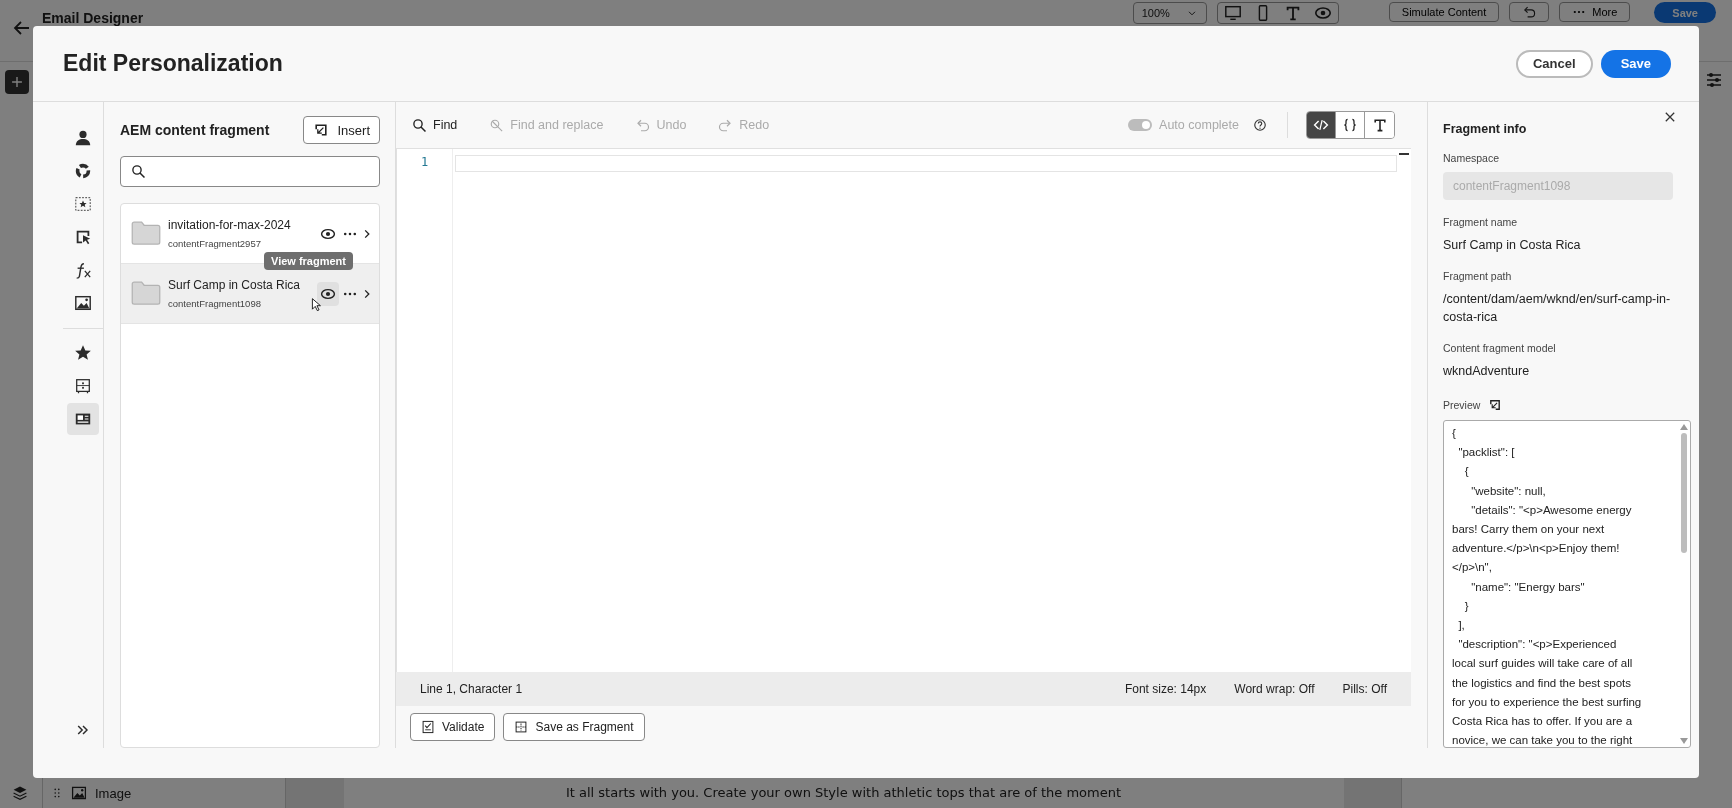  I want to click on function-icon, so click(83, 270).